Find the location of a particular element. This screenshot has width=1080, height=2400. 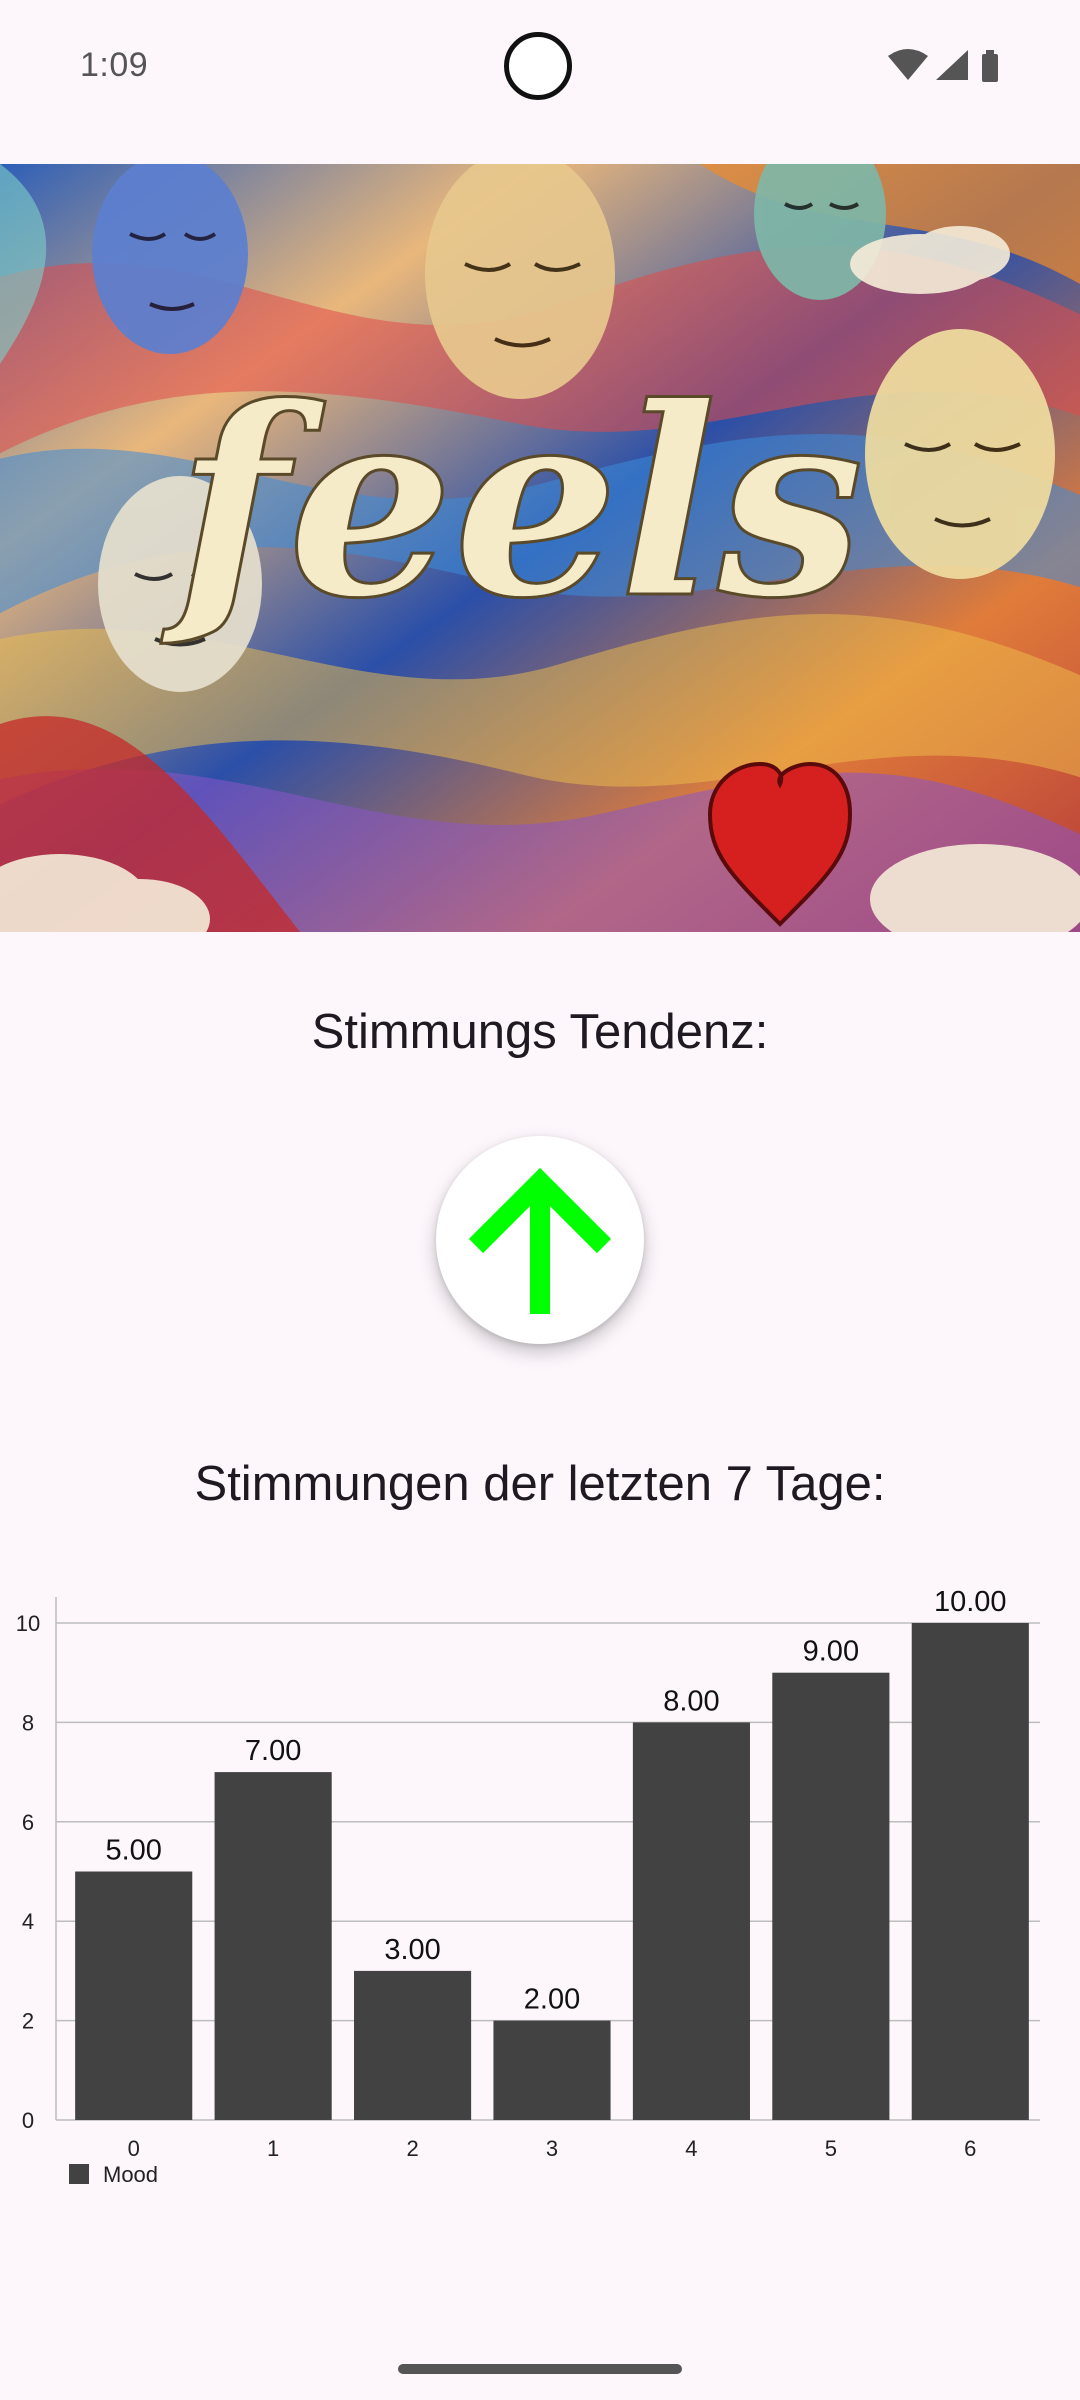

x-tick-label: 1 is located at coordinates (273, 2148).